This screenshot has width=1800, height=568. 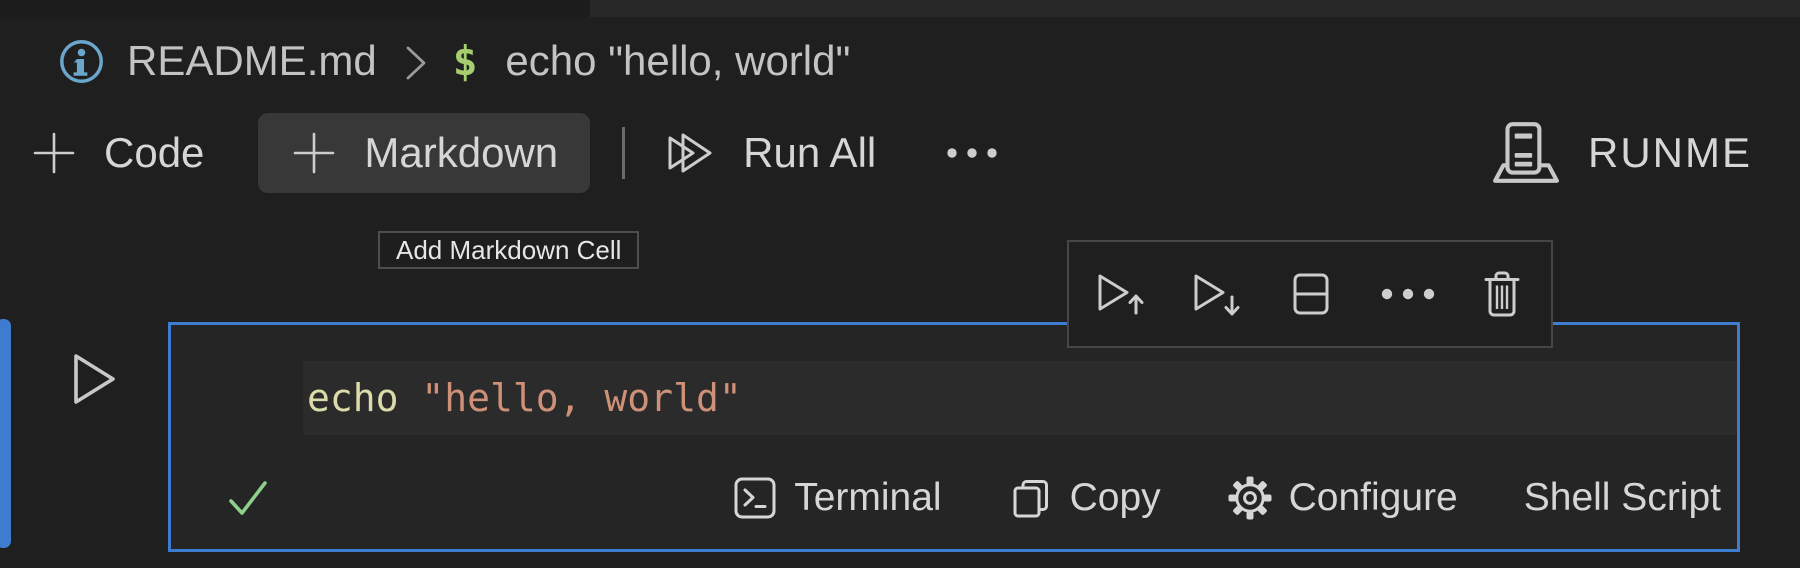 I want to click on breadcrumb-cell-command: echo "hello, world", so click(x=677, y=61).